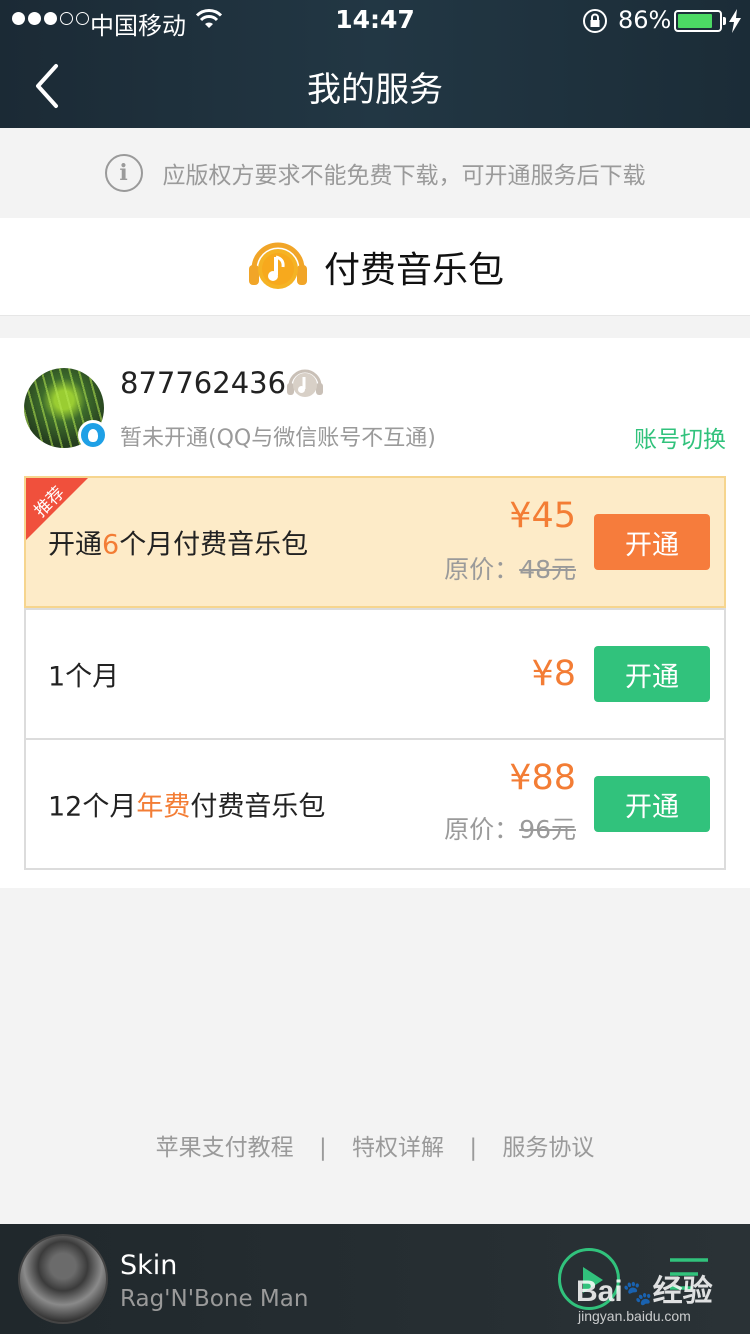  Describe the element at coordinates (305, 383) in the screenshot. I see `music-vip-icon` at that location.